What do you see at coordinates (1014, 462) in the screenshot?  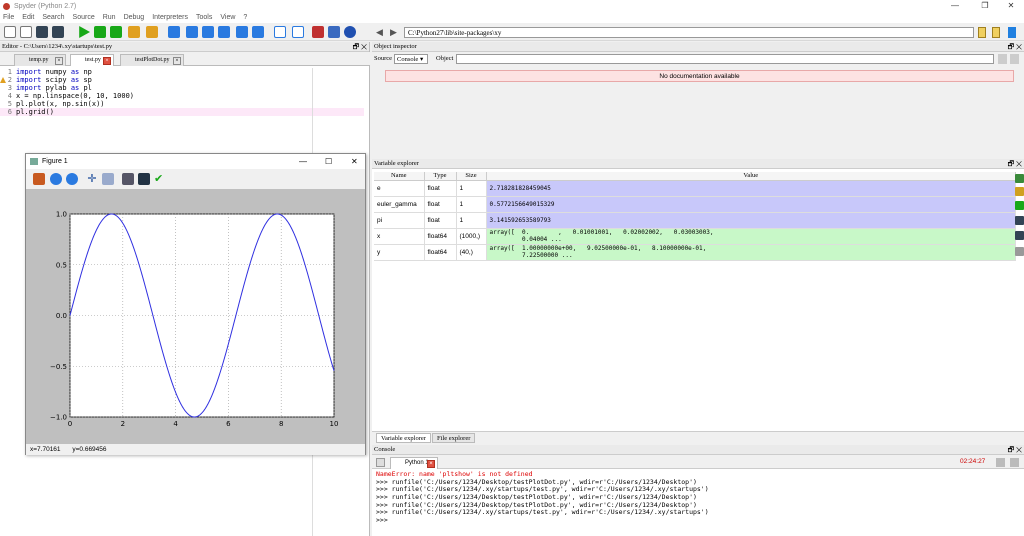 I see `console-kill-icon` at bounding box center [1014, 462].